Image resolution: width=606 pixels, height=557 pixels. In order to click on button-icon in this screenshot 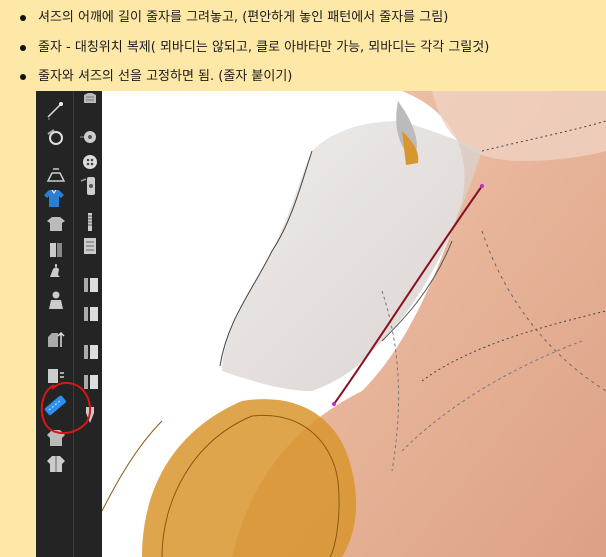, I will do `click(90, 186)`.